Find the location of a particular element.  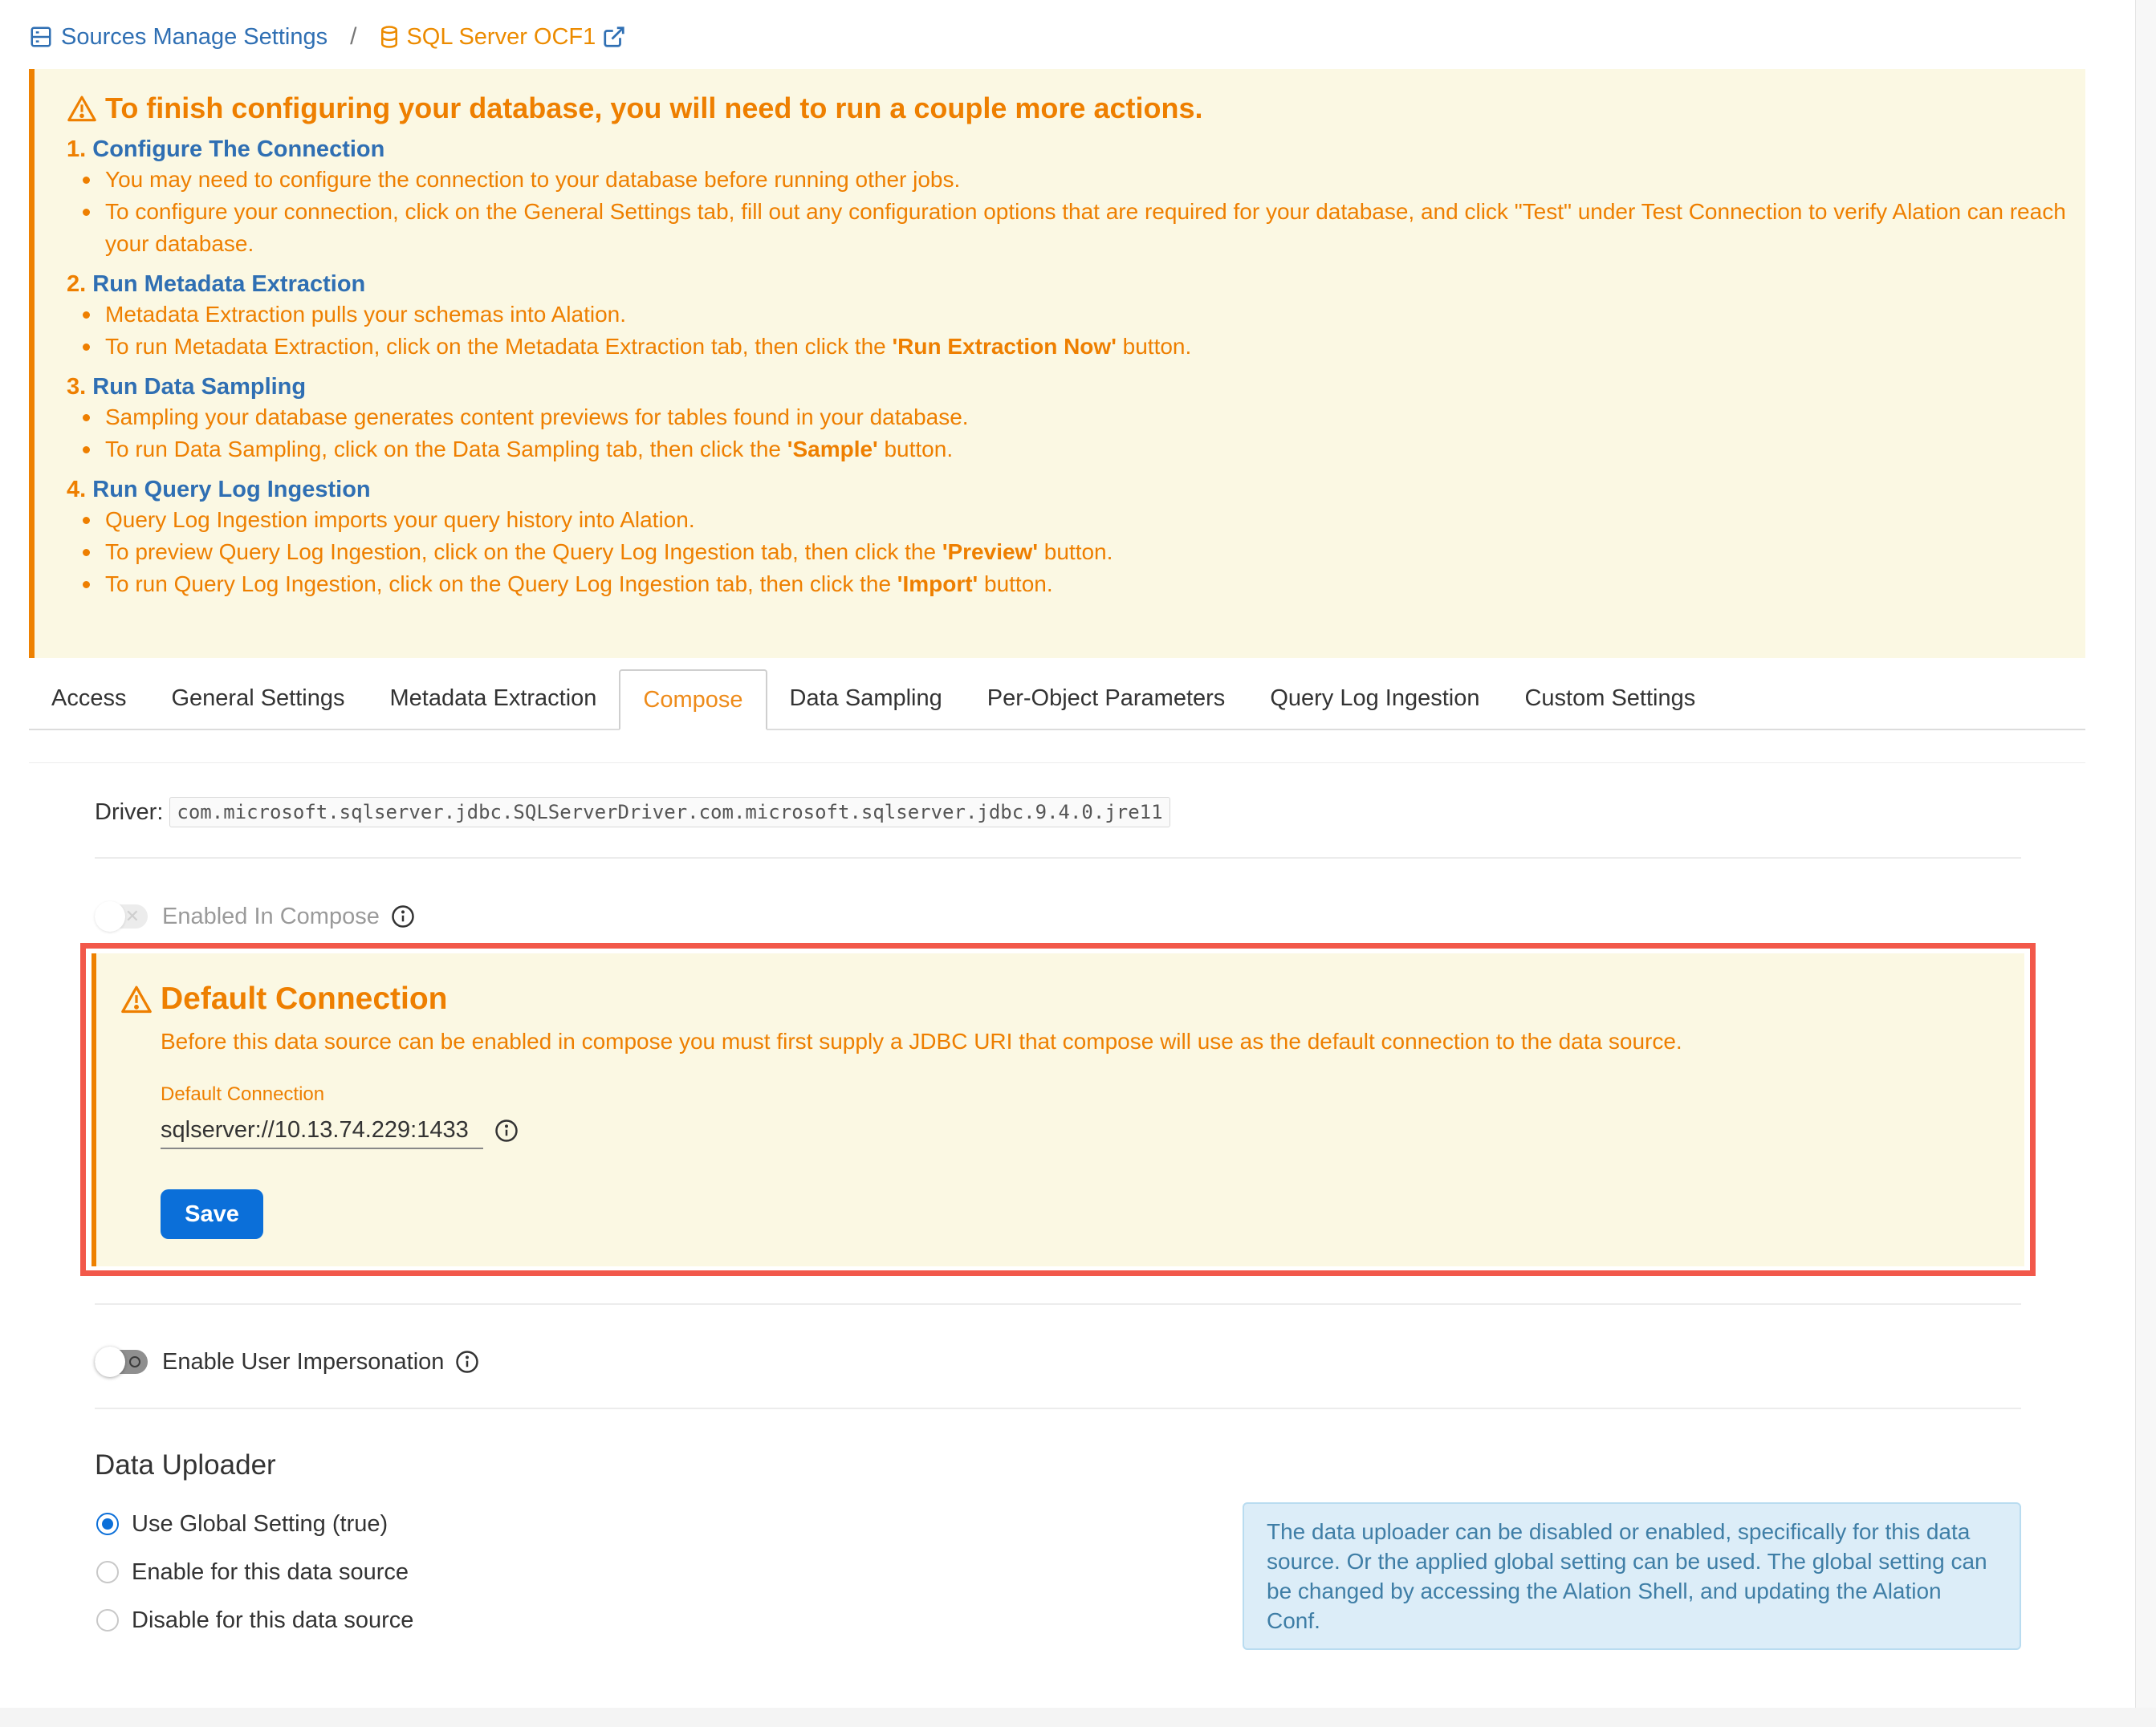

breadcrumb-current: SQL Server OCF1 is located at coordinates (502, 37).